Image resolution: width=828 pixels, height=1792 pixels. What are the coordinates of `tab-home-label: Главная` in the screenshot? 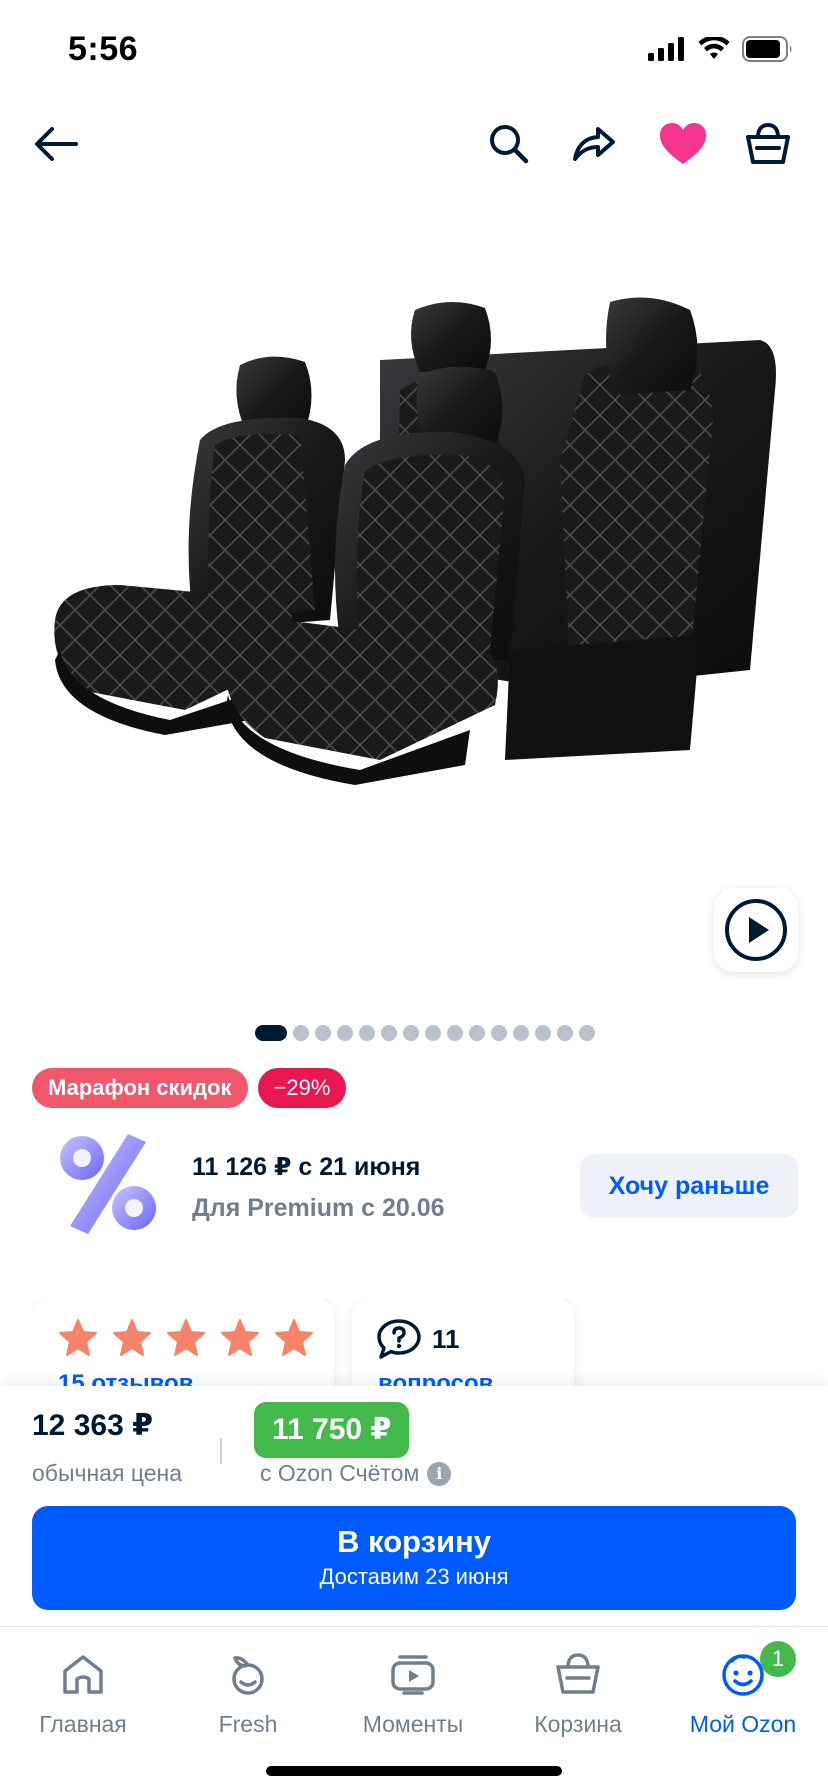 It's located at (83, 1724).